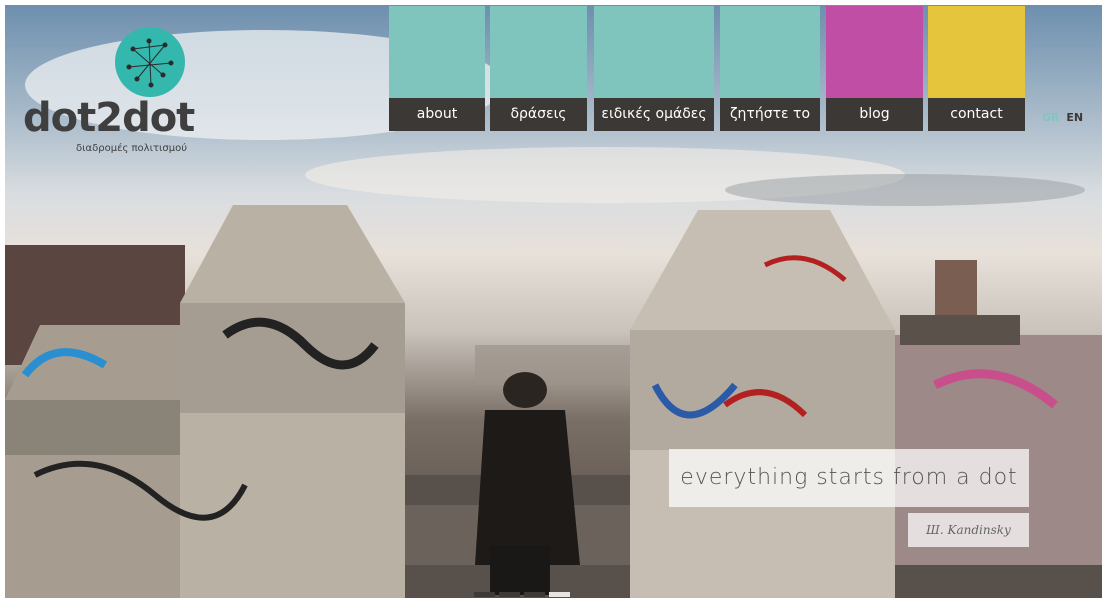 The height and width of the screenshot is (600, 1105). I want to click on logo-dot-icon, so click(150, 62).